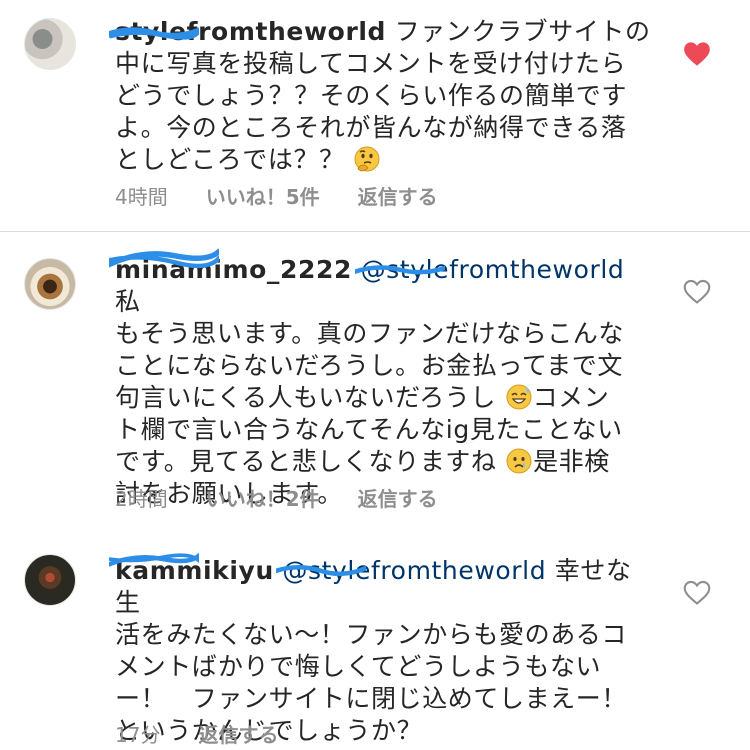 The height and width of the screenshot is (750, 750). What do you see at coordinates (519, 397) in the screenshot?
I see `sweat-smile-emoji` at bounding box center [519, 397].